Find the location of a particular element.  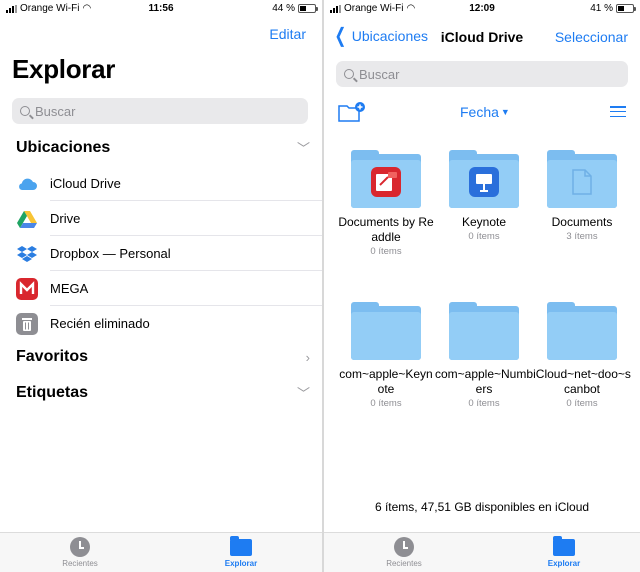

tags-header: Etiquetas ﹀ is located at coordinates (163, 392).